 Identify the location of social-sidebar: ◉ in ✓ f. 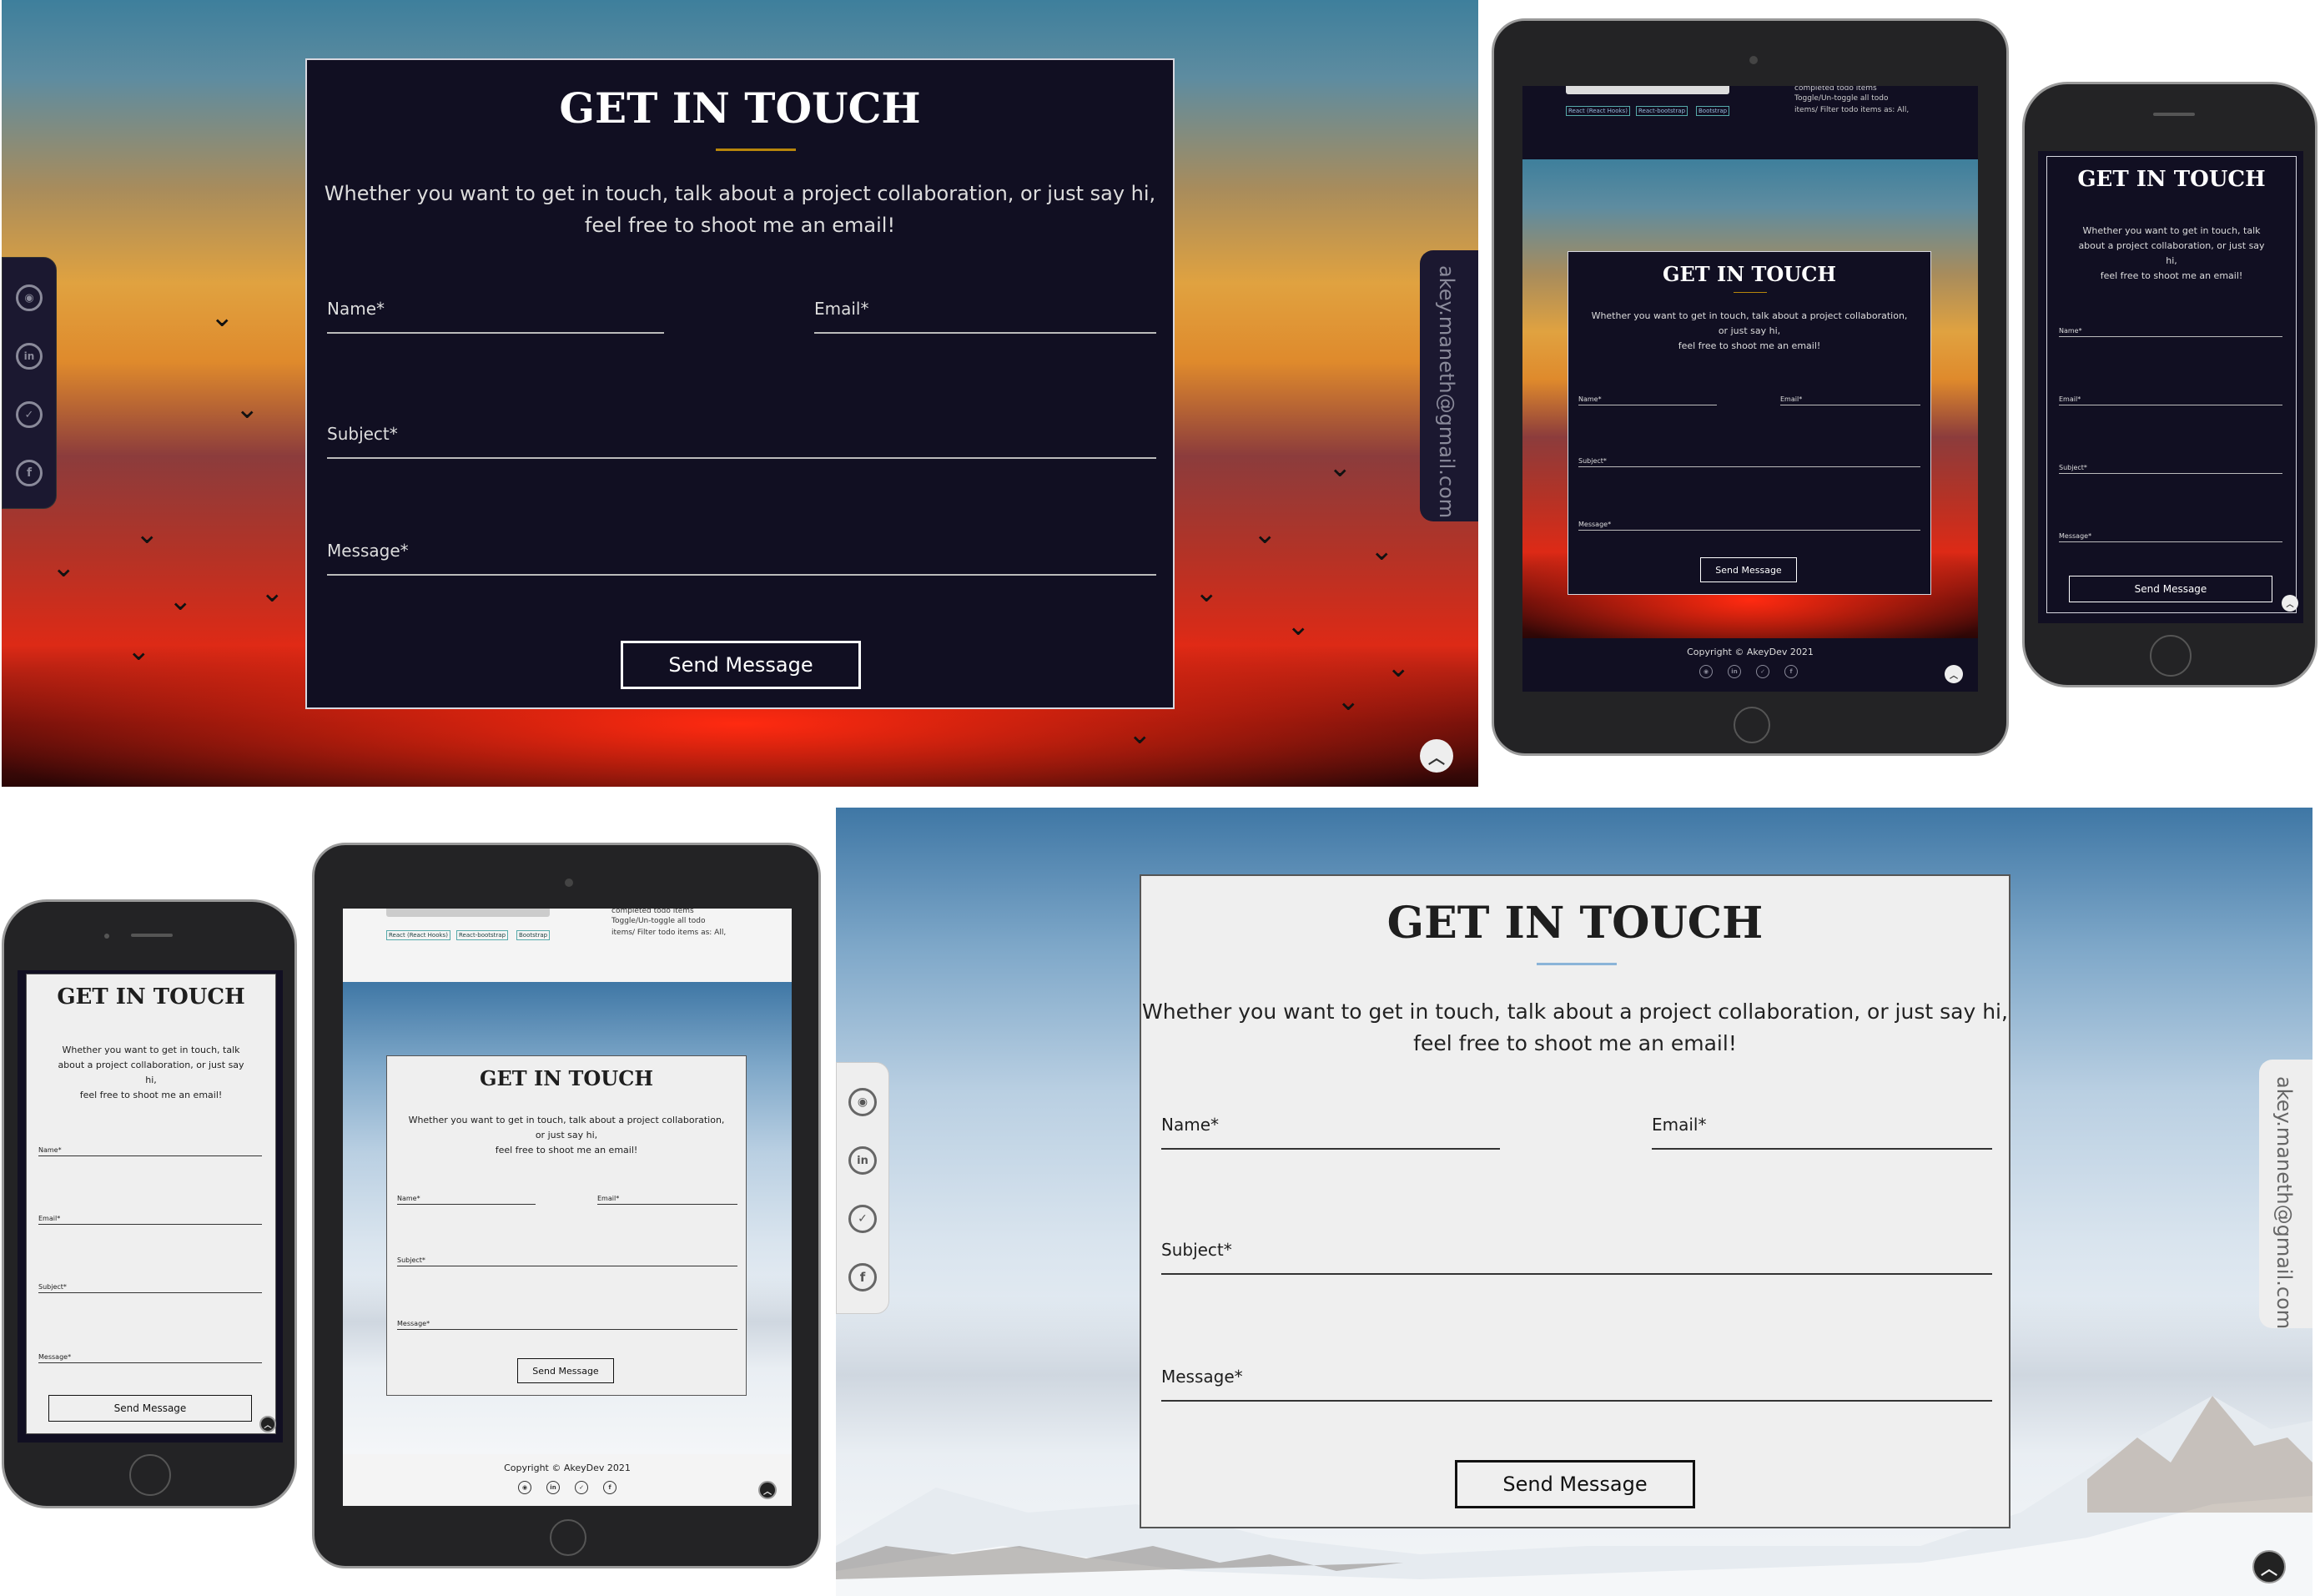
(862, 1188).